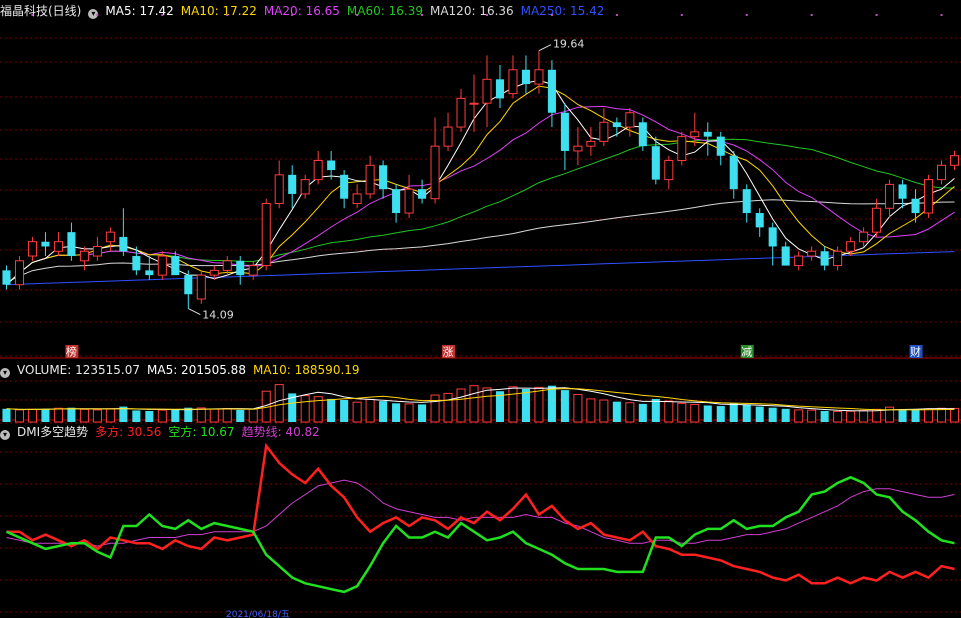 This screenshot has height=618, width=961. Describe the element at coordinates (194, 312) in the screenshot. I see `low-callout-line` at that location.